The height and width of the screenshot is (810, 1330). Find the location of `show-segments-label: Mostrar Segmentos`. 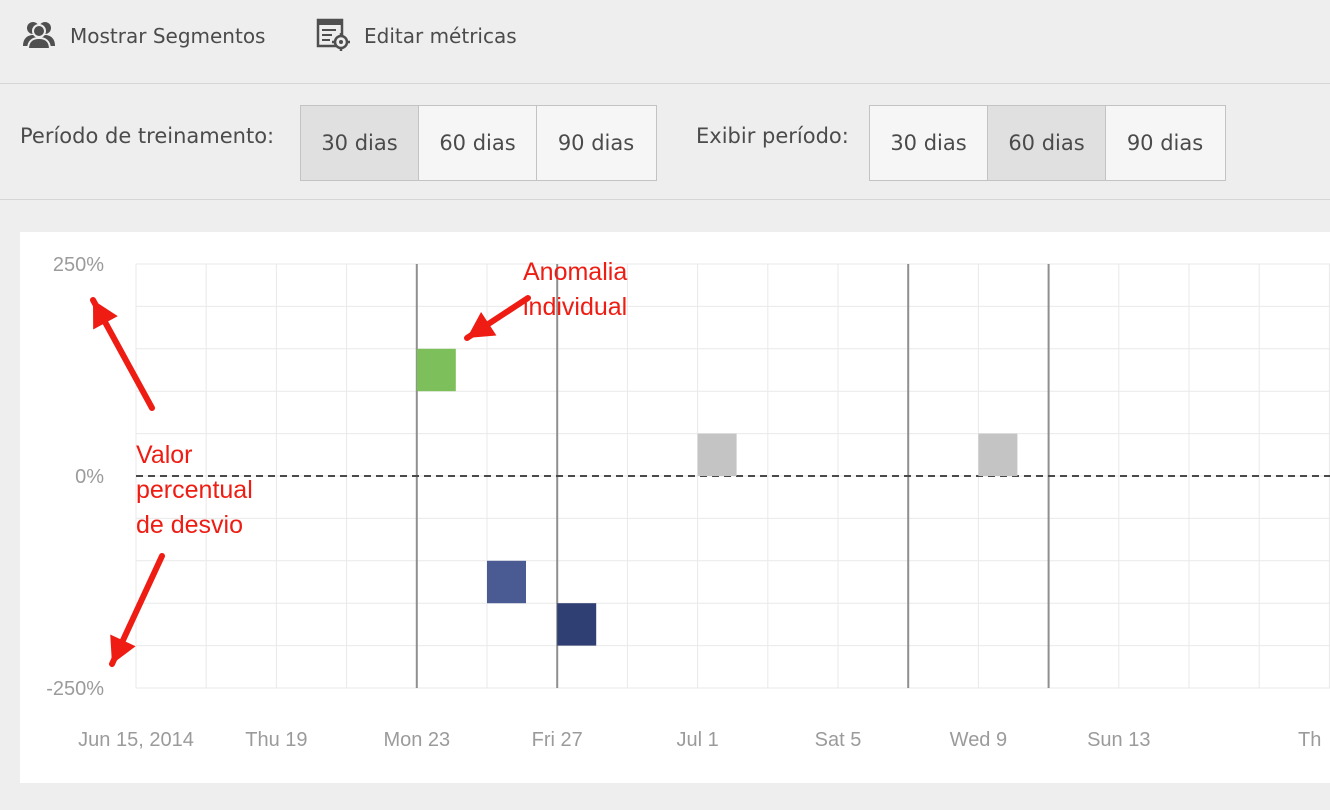

show-segments-label: Mostrar Segmentos is located at coordinates (168, 36).